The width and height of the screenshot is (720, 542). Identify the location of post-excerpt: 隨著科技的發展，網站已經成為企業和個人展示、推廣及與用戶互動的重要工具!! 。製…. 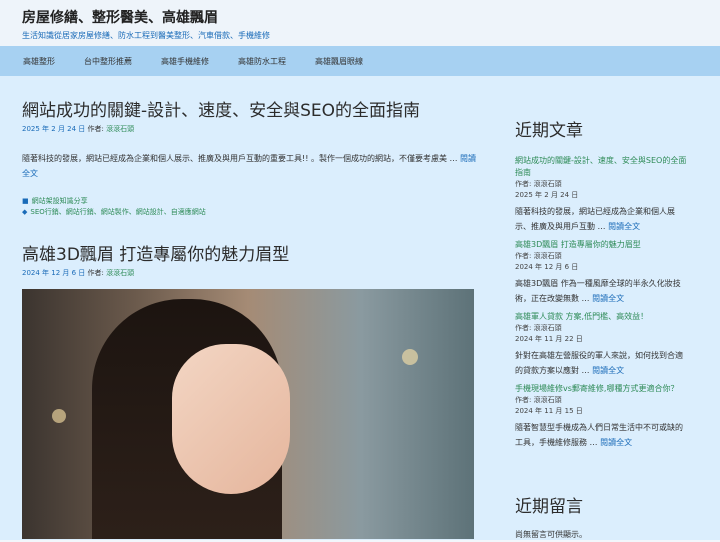
(249, 166).